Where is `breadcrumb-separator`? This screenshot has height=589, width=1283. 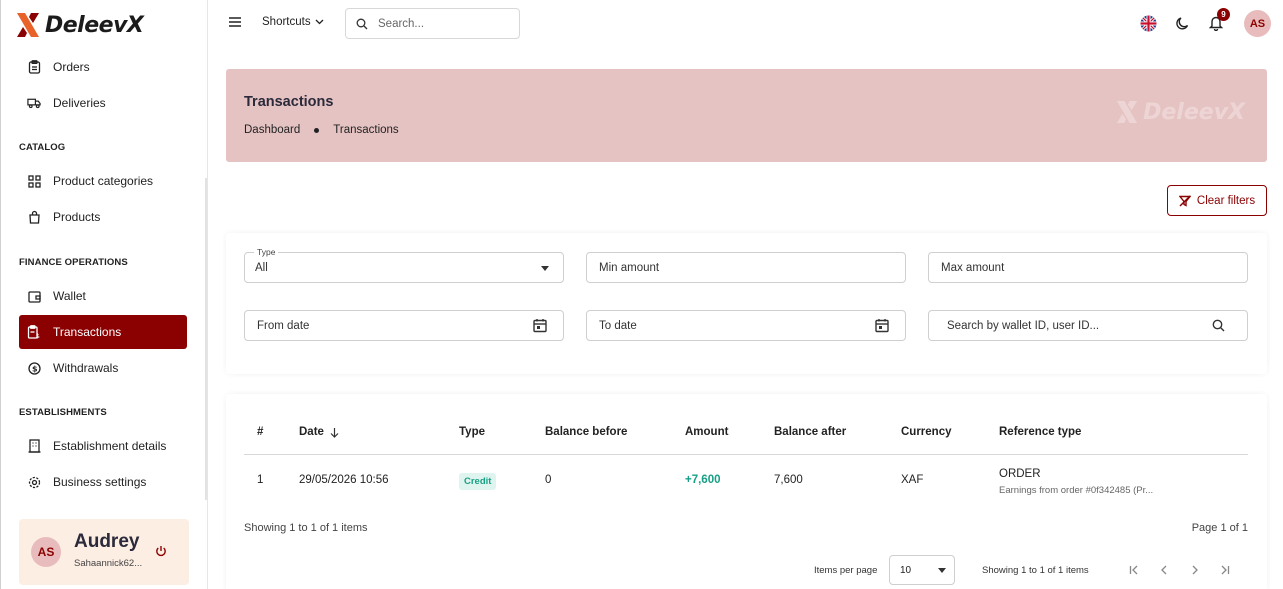 breadcrumb-separator is located at coordinates (317, 130).